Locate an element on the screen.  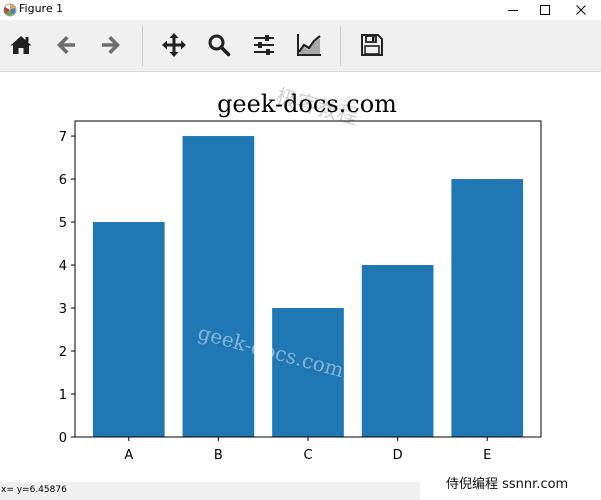
navigation-toolbar is located at coordinates (300, 46).